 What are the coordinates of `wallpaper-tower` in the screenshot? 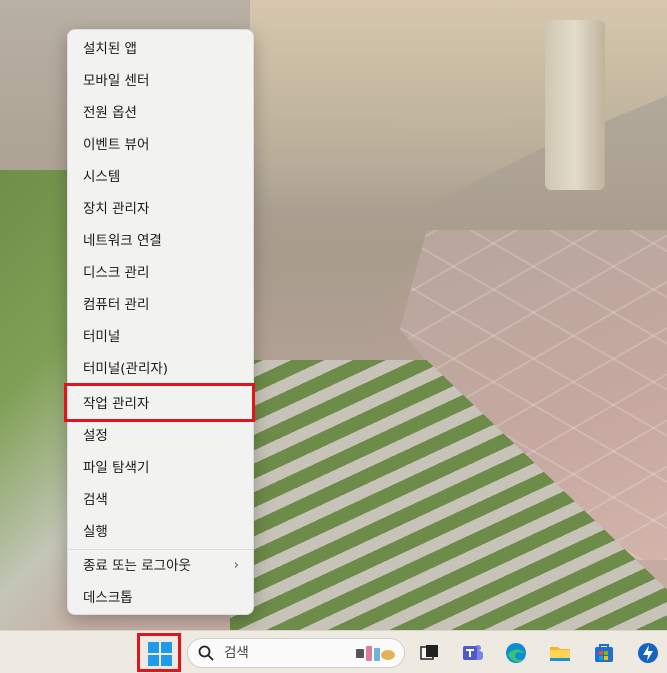 It's located at (575, 105).